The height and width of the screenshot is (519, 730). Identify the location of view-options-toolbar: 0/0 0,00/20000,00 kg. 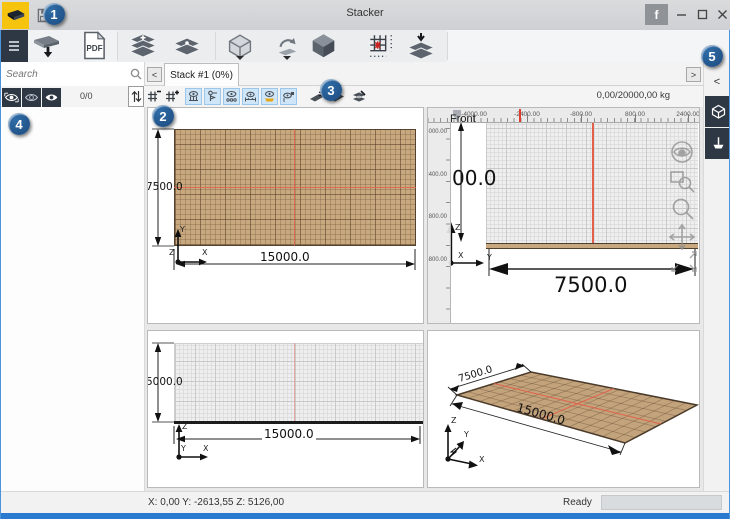
(351, 96).